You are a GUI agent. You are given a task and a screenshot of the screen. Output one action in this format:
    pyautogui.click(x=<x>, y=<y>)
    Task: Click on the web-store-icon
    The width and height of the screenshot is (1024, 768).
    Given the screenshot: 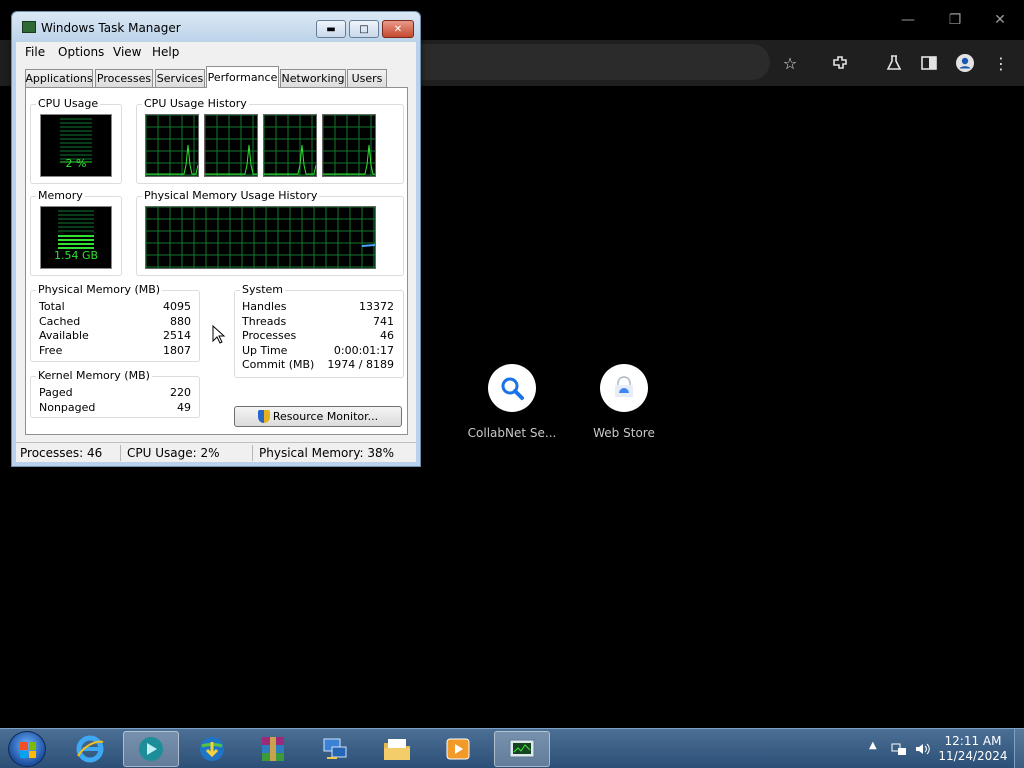 What is the action you would take?
    pyautogui.click(x=624, y=388)
    